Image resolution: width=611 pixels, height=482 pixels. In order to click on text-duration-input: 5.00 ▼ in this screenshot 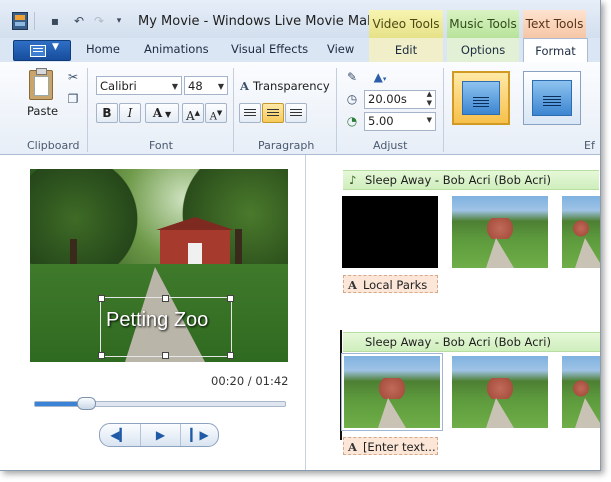, I will do `click(400, 121)`.